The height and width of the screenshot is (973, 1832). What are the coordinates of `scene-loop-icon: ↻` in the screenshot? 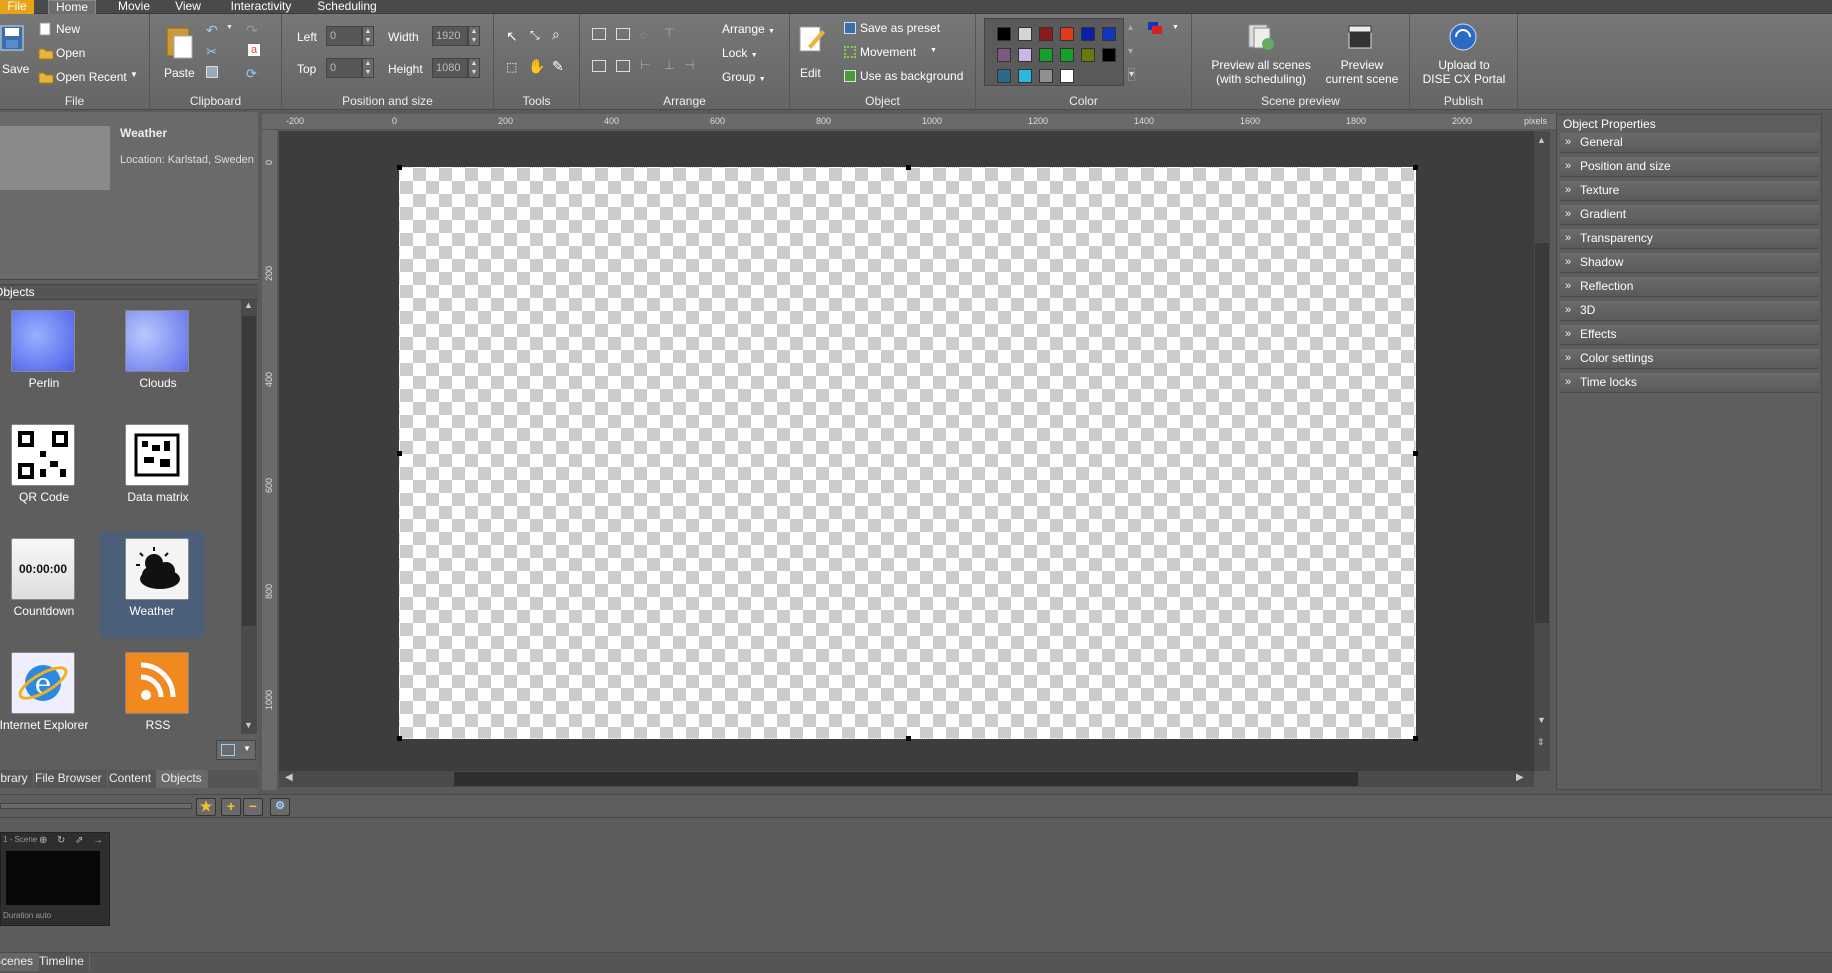 It's located at (61, 840).